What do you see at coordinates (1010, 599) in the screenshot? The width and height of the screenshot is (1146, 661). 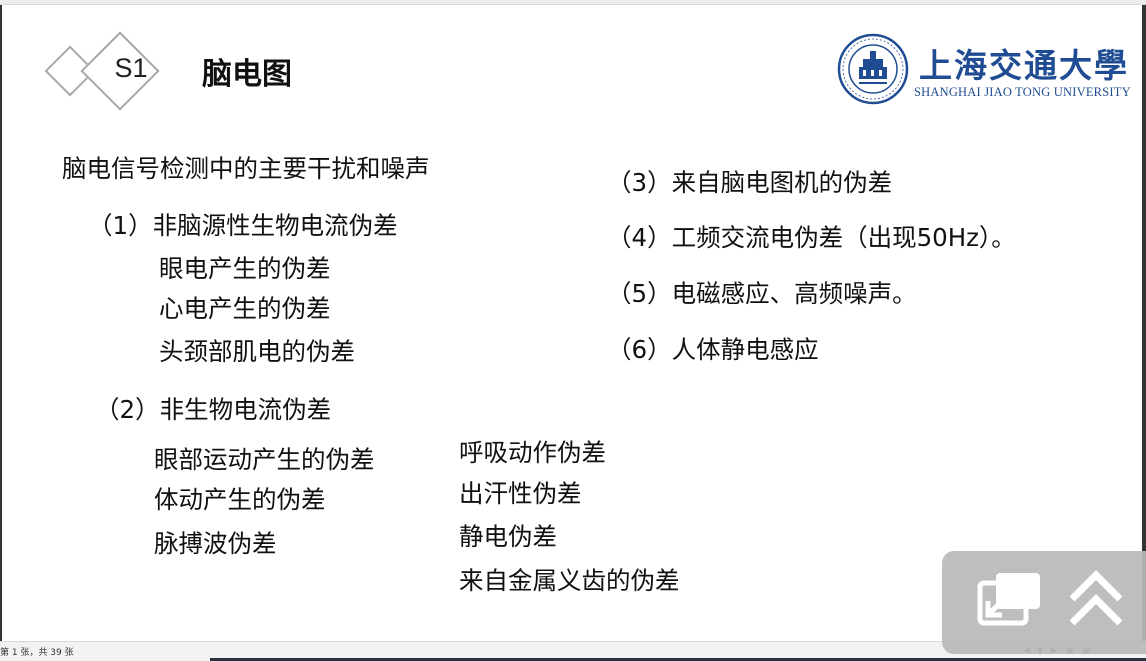 I see `restore-window-icon` at bounding box center [1010, 599].